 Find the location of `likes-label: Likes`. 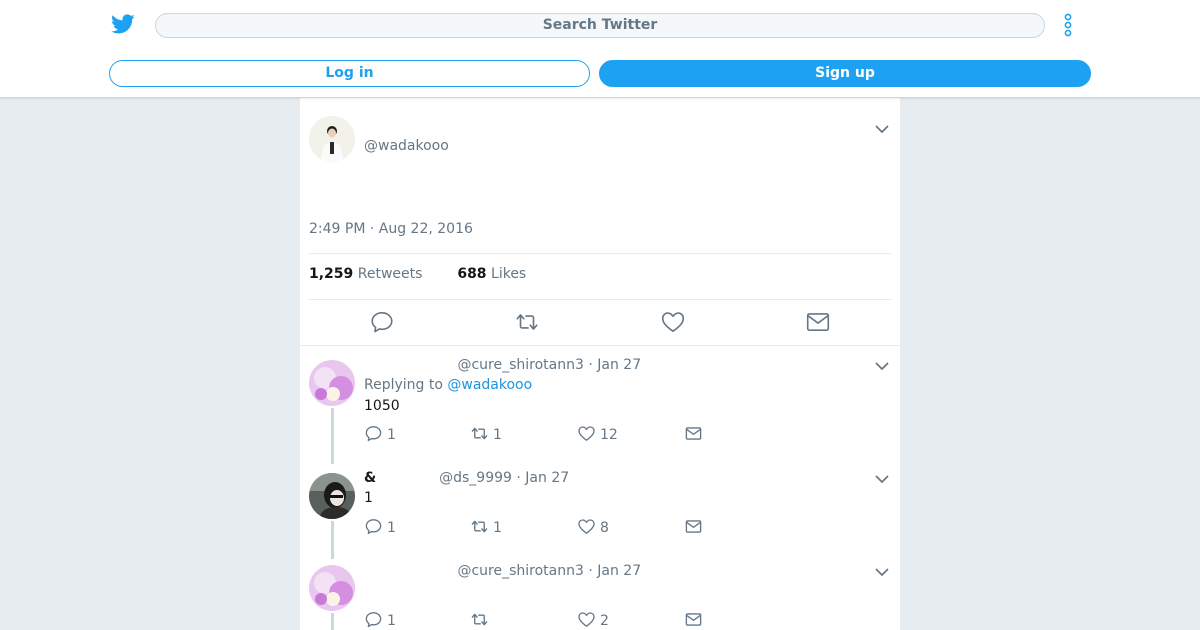

likes-label: Likes is located at coordinates (508, 274).